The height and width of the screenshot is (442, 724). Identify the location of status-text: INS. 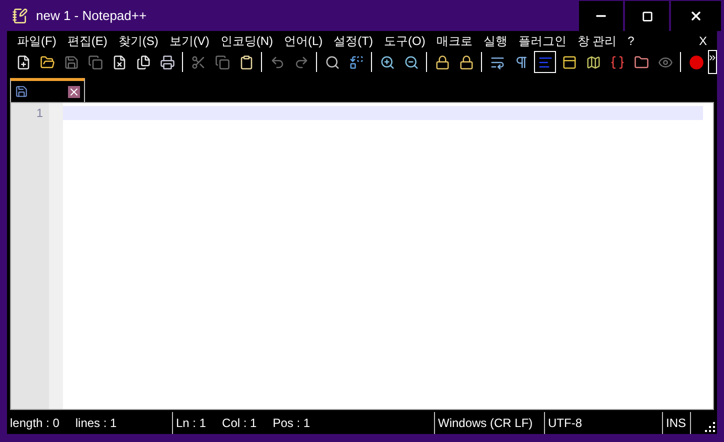
(676, 423).